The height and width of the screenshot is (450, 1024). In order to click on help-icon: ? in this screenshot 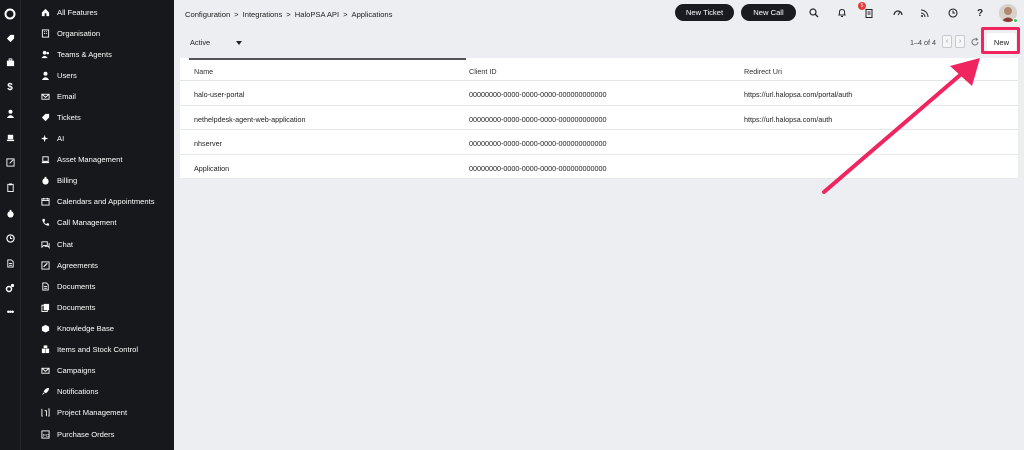, I will do `click(980, 13)`.